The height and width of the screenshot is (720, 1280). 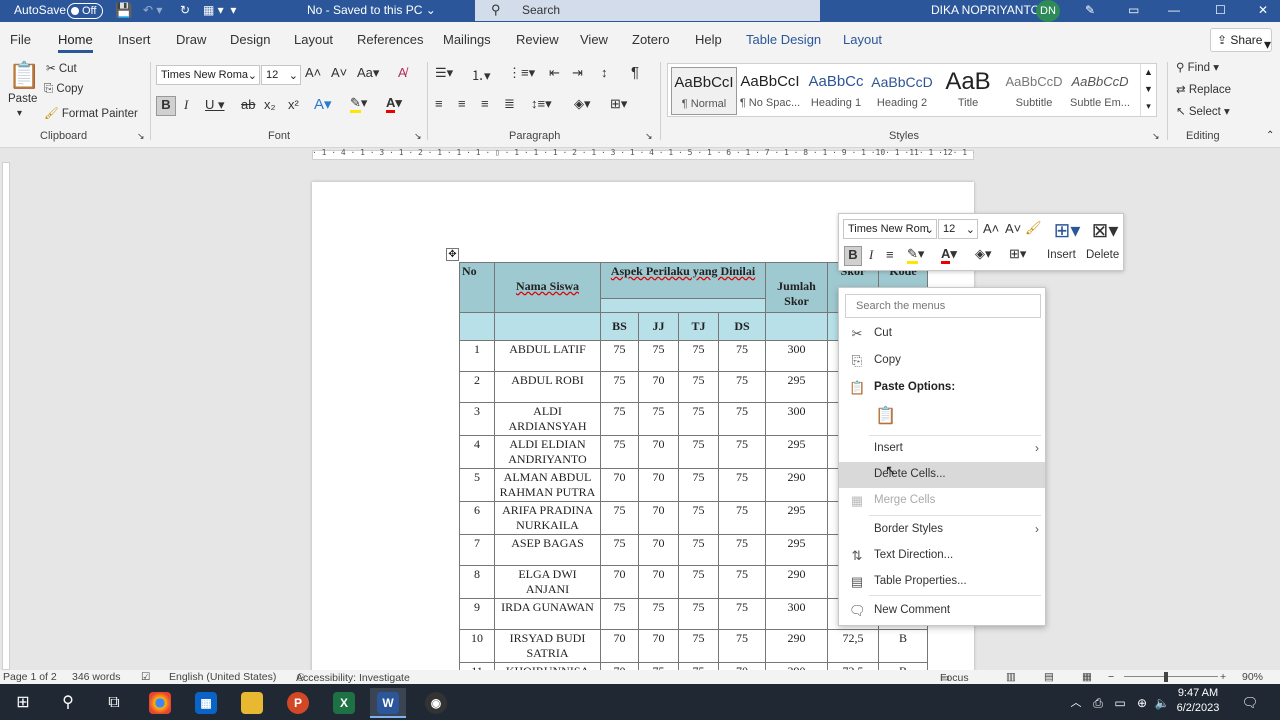 What do you see at coordinates (886, 418) in the screenshot?
I see `paste-keep-formatting-icon: 📋` at bounding box center [886, 418].